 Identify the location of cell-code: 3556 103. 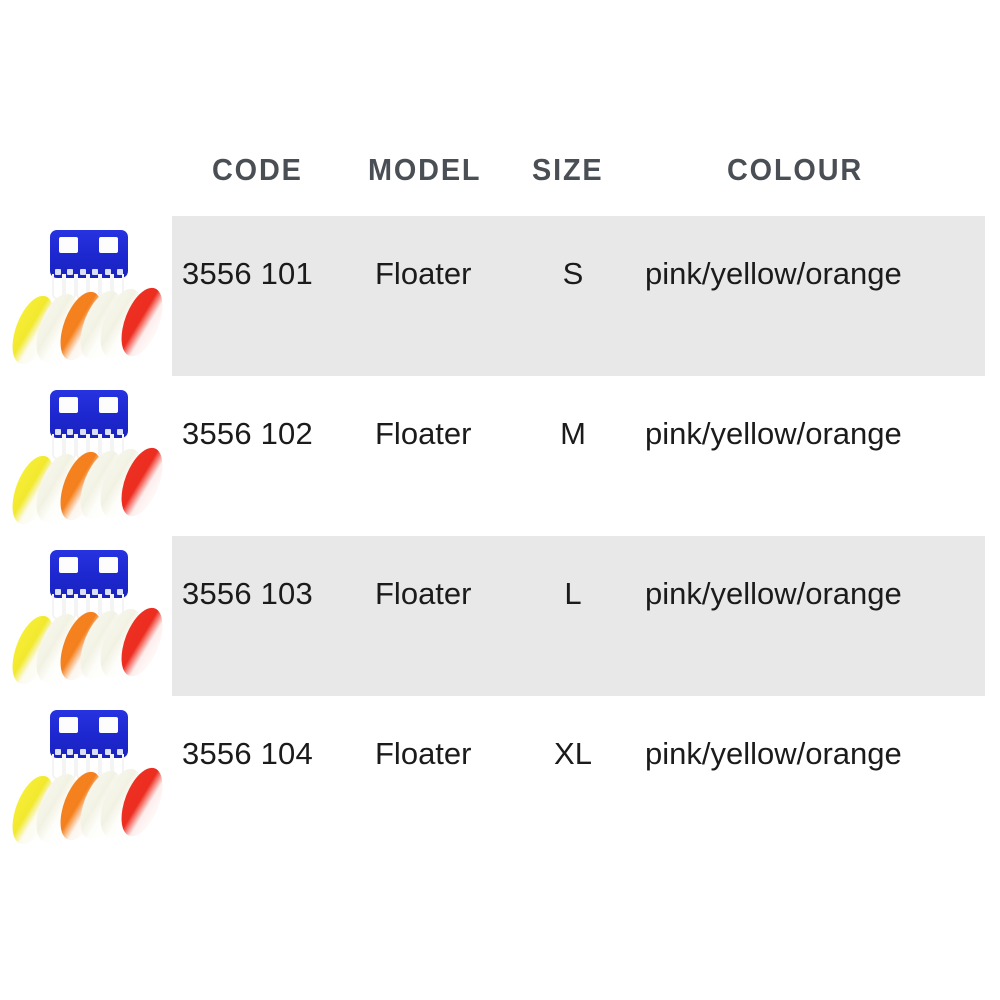
(247, 593).